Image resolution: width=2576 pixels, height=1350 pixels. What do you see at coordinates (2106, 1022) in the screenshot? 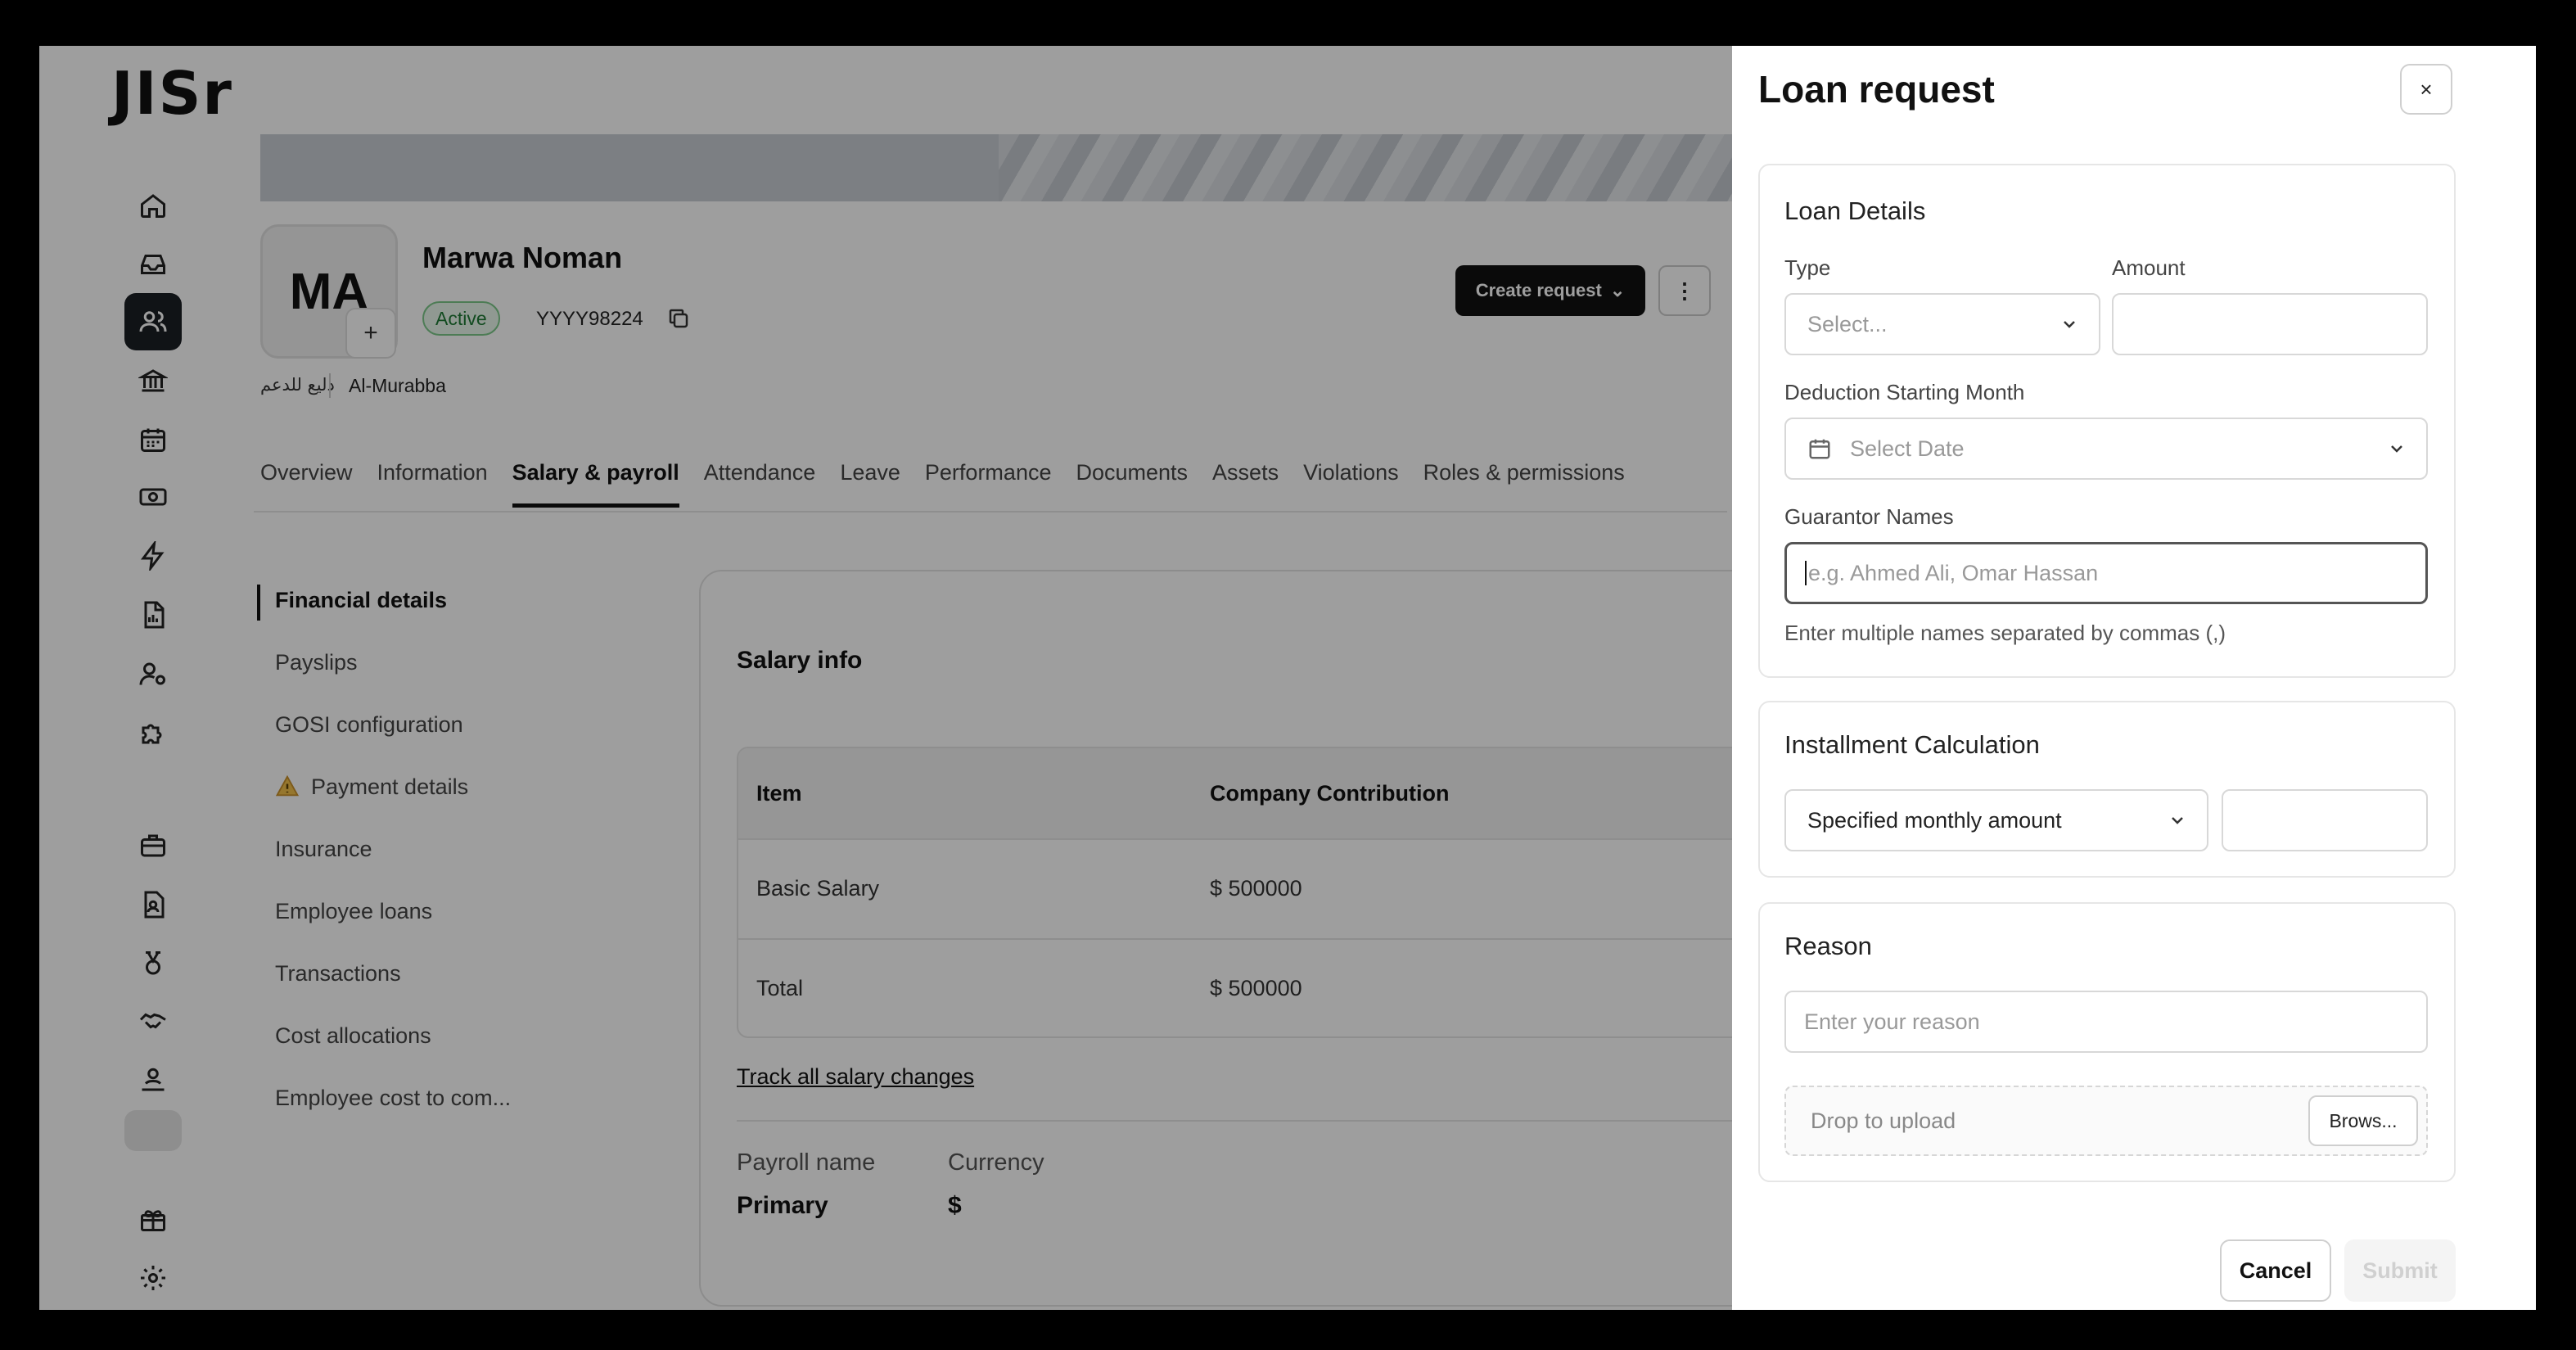
I see `reason-input: Enter your reason` at bounding box center [2106, 1022].